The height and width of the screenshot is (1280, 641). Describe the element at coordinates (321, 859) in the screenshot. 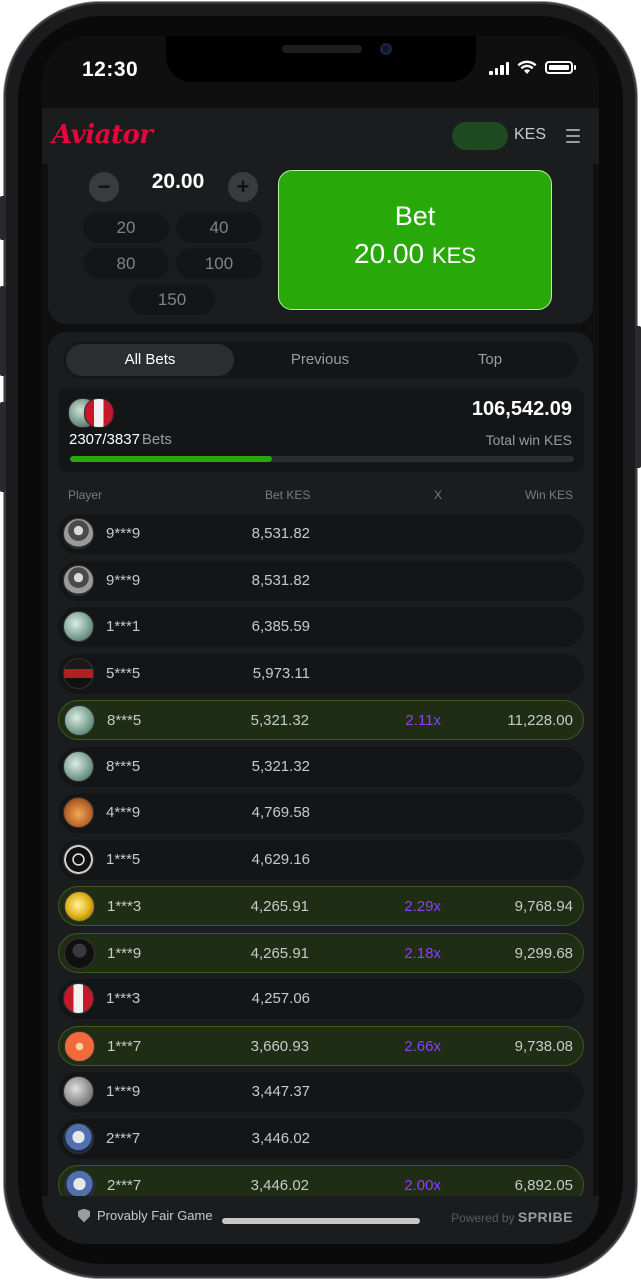

I see `table-row: 1***5 4,629.16` at that location.